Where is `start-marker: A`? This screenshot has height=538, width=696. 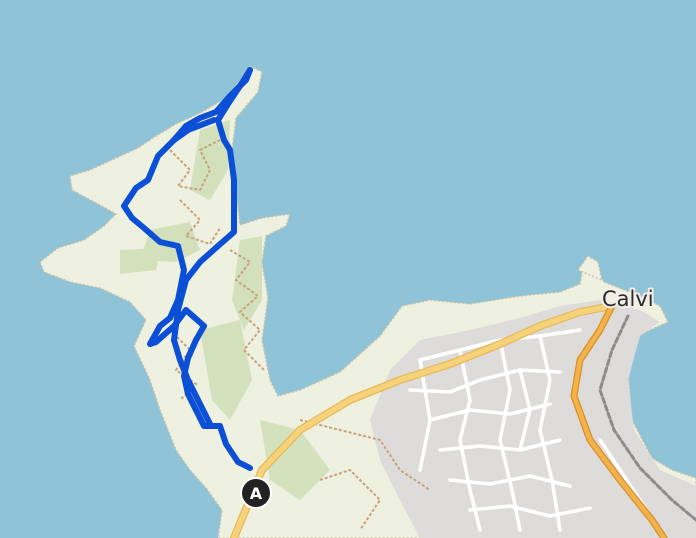
start-marker: A is located at coordinates (256, 493).